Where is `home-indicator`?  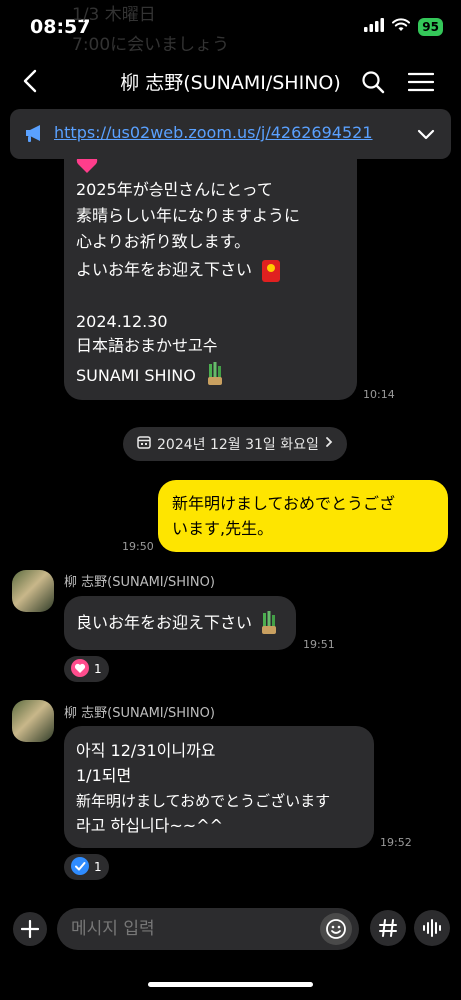
home-indicator is located at coordinates (230, 984).